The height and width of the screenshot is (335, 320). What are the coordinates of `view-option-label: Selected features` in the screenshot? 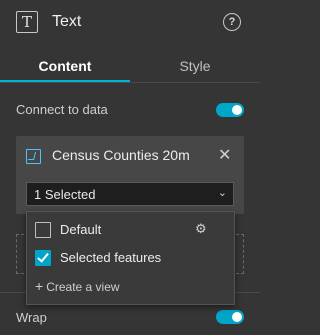 It's located at (111, 257).